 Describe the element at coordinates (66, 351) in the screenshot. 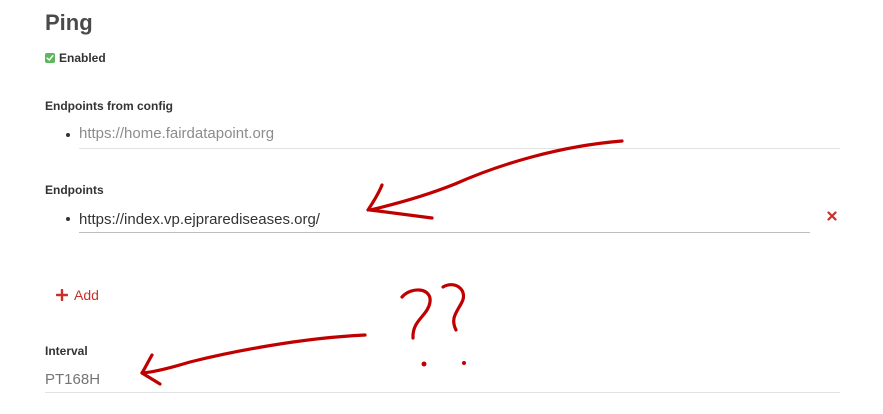

I see `interval-label: Interval` at that location.